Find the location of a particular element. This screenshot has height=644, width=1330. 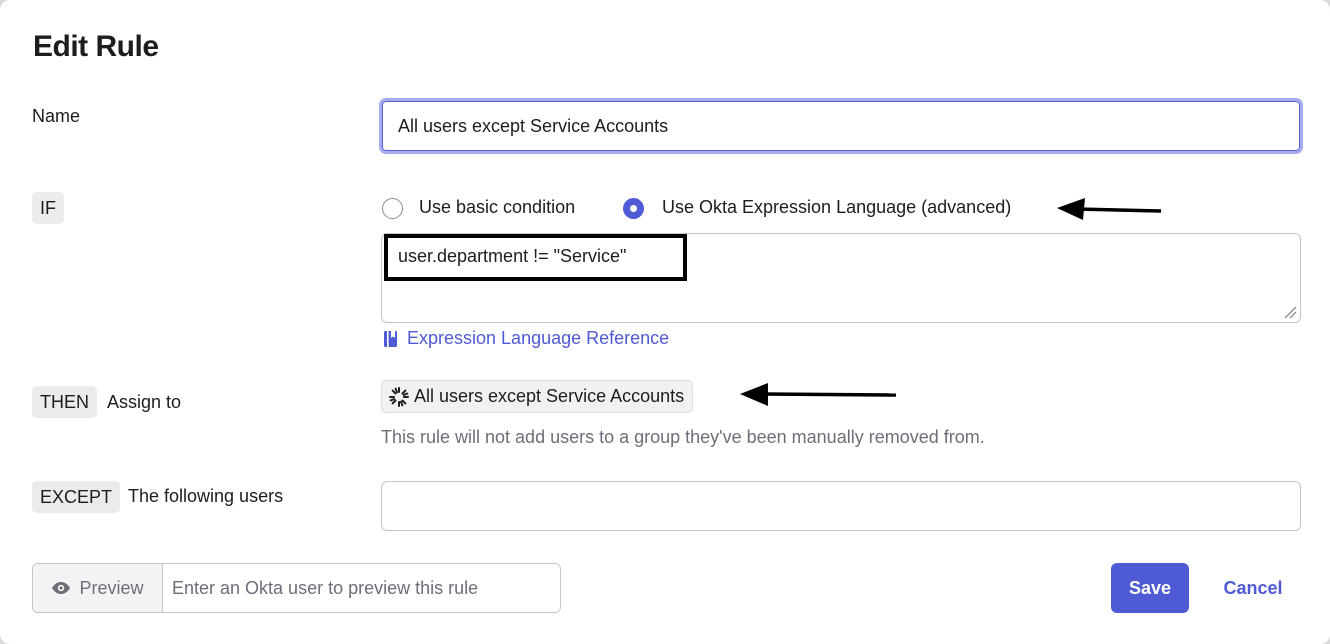

expression-reference-link: Expression Language Reference is located at coordinates (526, 338).